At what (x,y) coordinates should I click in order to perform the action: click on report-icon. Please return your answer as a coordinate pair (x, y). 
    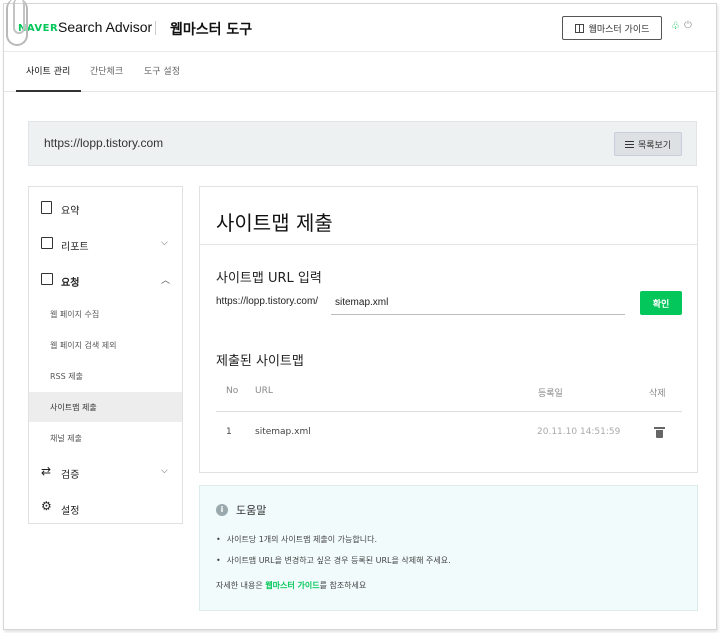
    Looking at the image, I should click on (47, 243).